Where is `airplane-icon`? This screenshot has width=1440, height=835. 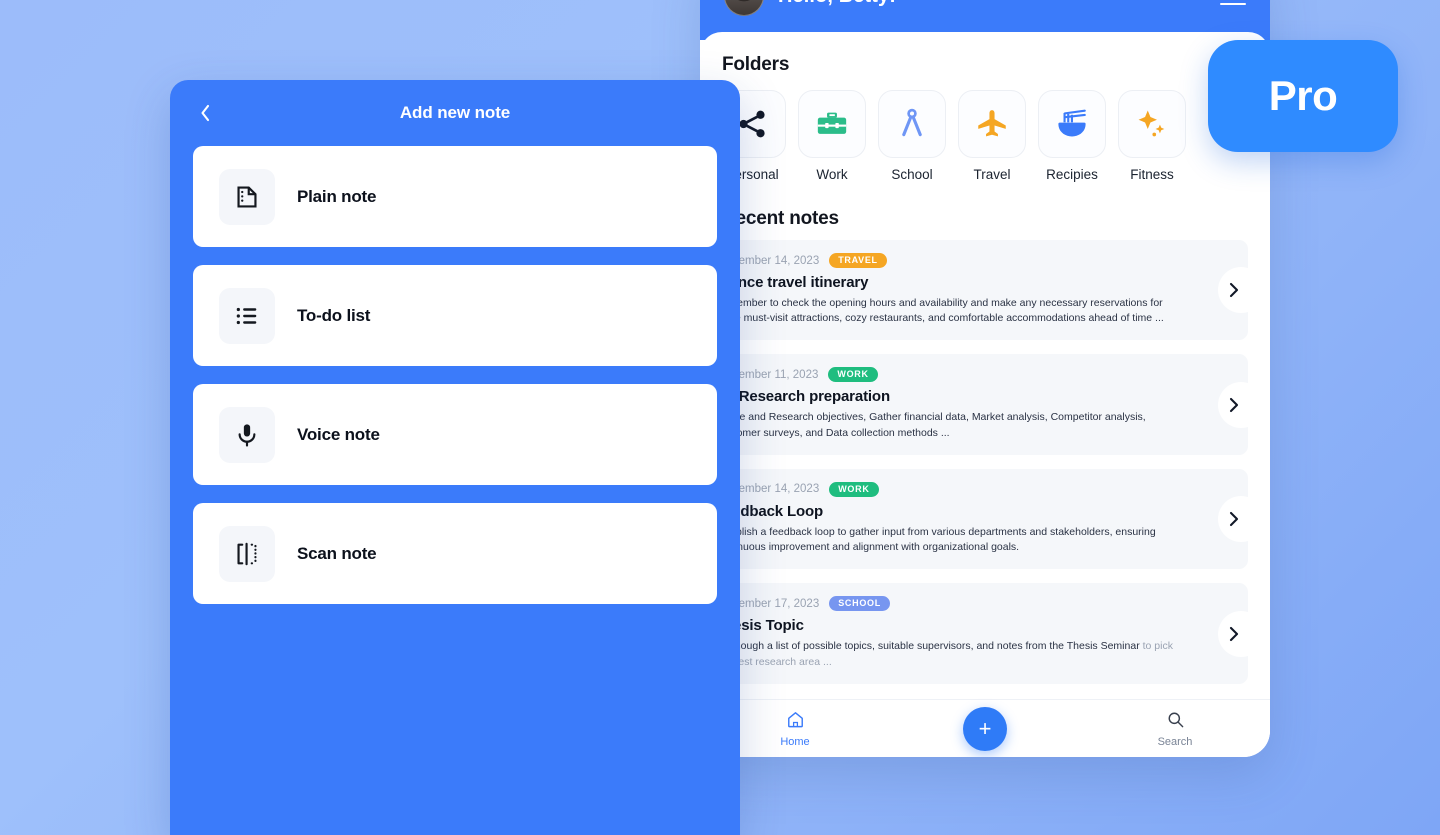 airplane-icon is located at coordinates (992, 123).